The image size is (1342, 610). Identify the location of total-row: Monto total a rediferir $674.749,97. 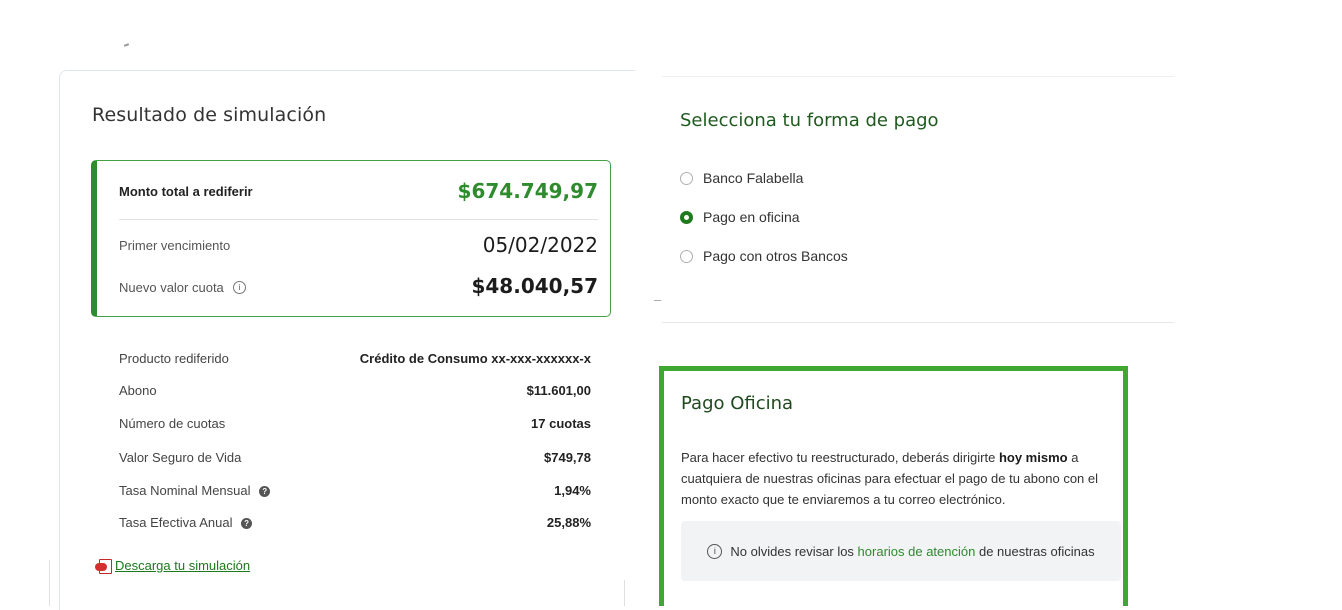
(358, 191).